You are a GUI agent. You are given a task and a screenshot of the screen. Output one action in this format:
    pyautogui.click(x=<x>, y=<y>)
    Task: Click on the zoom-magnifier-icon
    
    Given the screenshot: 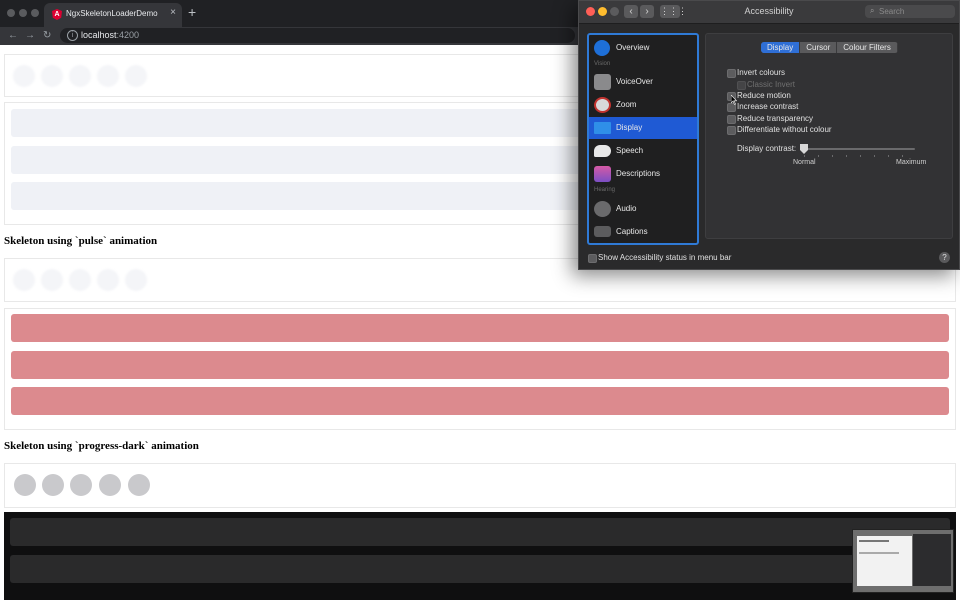 What is the action you would take?
    pyautogui.click(x=602, y=105)
    